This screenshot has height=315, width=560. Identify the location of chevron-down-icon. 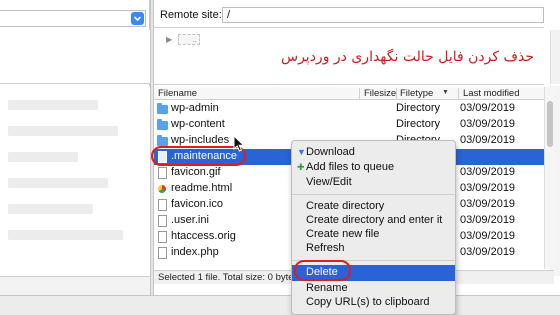
(137, 18).